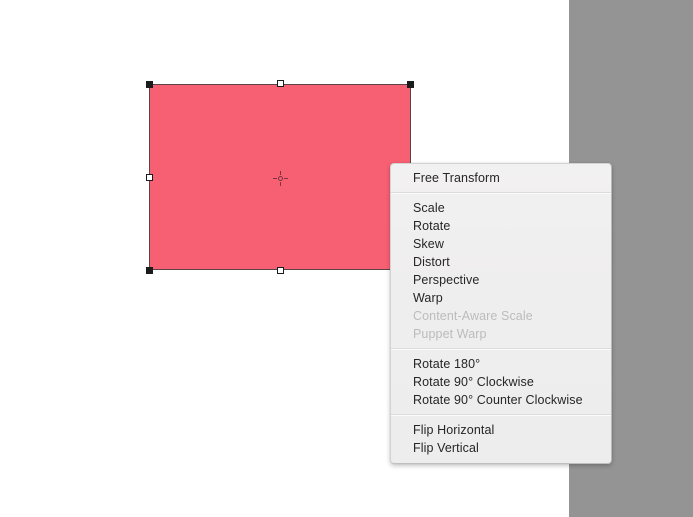  What do you see at coordinates (149, 84) in the screenshot?
I see `transform-handle-top-left` at bounding box center [149, 84].